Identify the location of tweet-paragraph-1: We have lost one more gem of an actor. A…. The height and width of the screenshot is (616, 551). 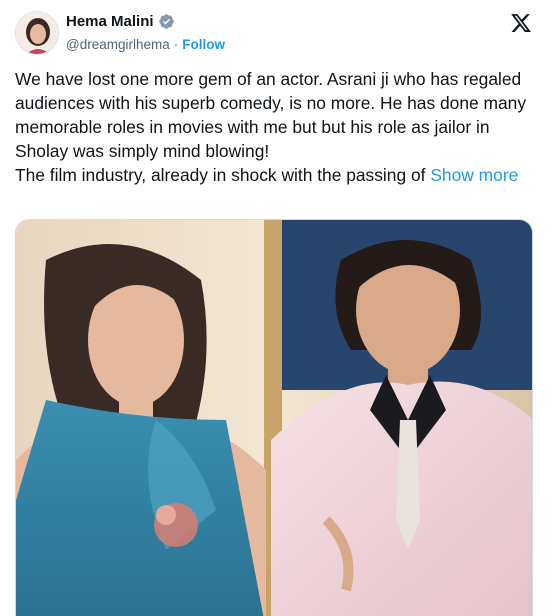
(271, 115).